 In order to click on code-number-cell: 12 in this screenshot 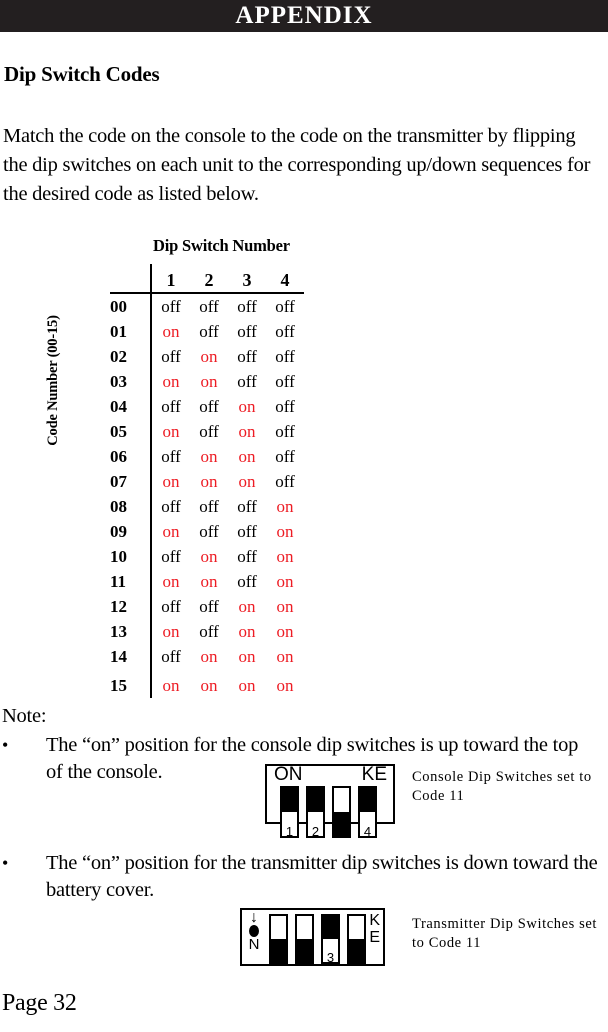, I will do `click(131, 606)`.